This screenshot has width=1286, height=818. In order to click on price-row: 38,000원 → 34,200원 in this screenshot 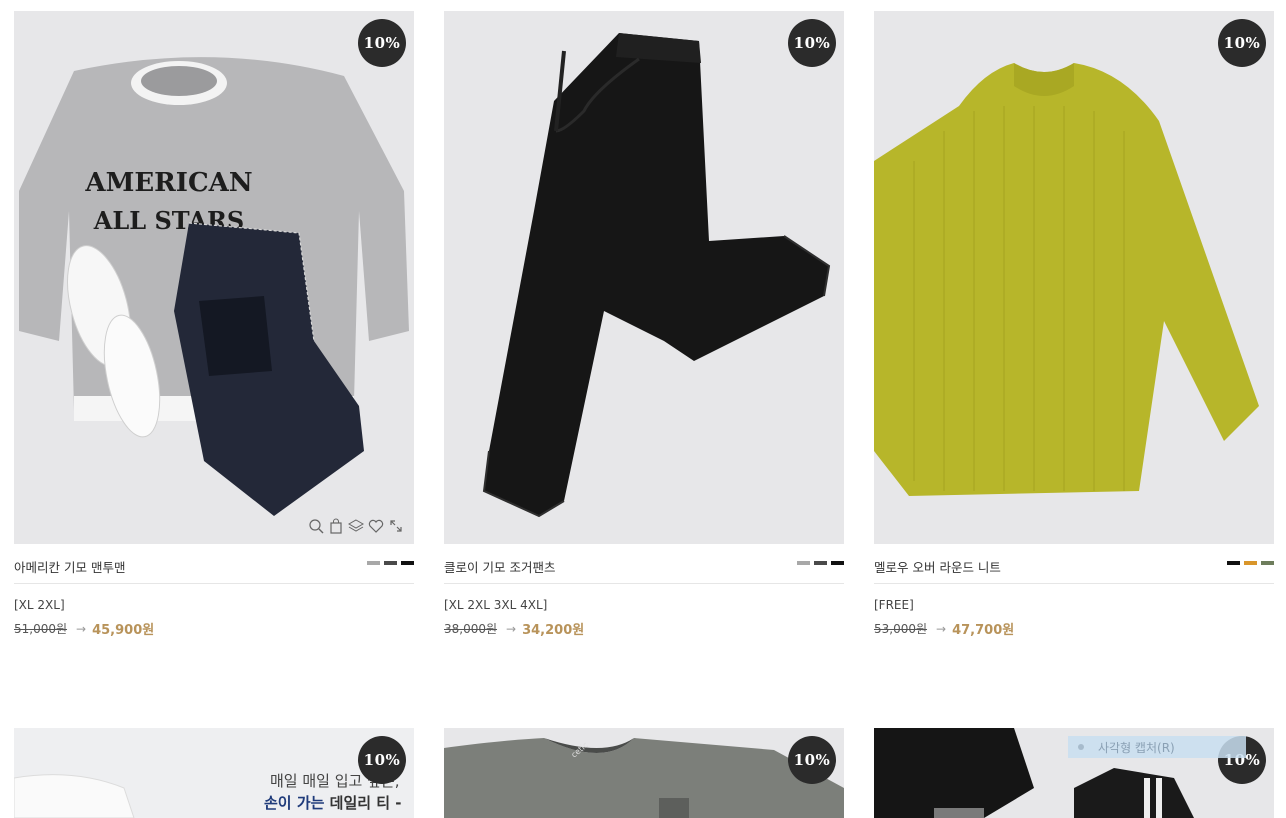, I will do `click(644, 629)`.